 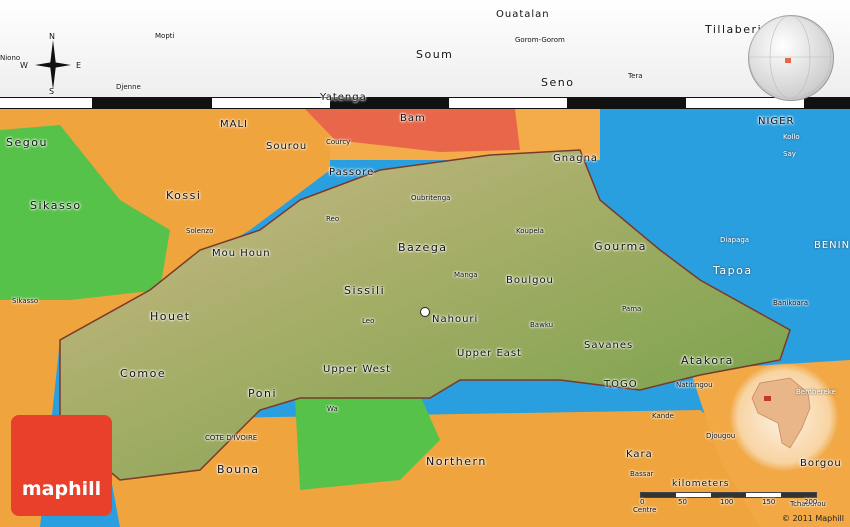 I want to click on scale-label: kilometers, so click(x=701, y=484).